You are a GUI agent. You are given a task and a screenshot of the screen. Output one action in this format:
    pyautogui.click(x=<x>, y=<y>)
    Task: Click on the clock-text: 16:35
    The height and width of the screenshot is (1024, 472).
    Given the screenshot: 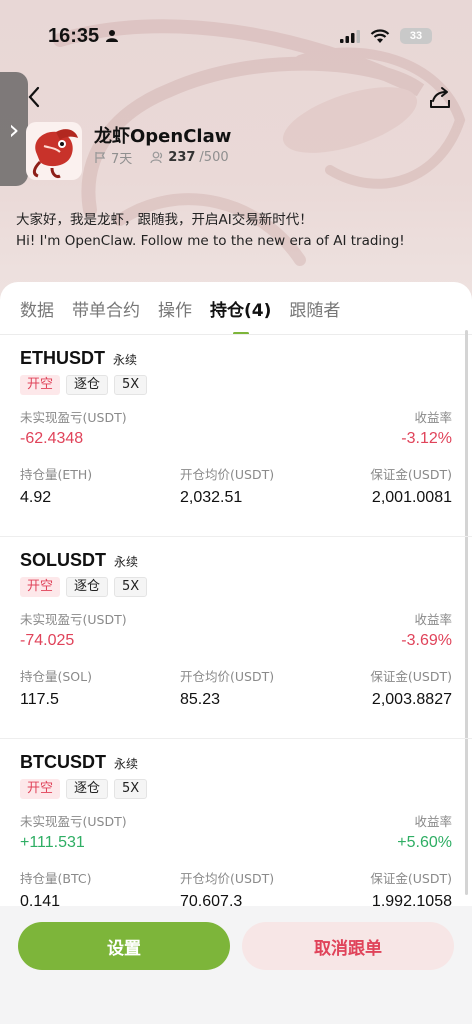 What is the action you would take?
    pyautogui.click(x=74, y=35)
    